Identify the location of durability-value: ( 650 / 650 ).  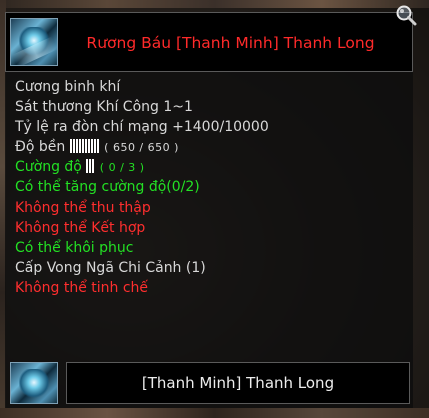
(141, 148).